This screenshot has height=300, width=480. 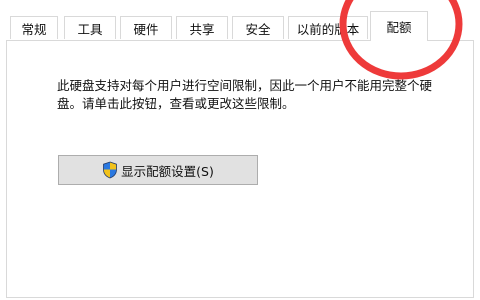 What do you see at coordinates (110, 170) in the screenshot?
I see `shield-icon` at bounding box center [110, 170].